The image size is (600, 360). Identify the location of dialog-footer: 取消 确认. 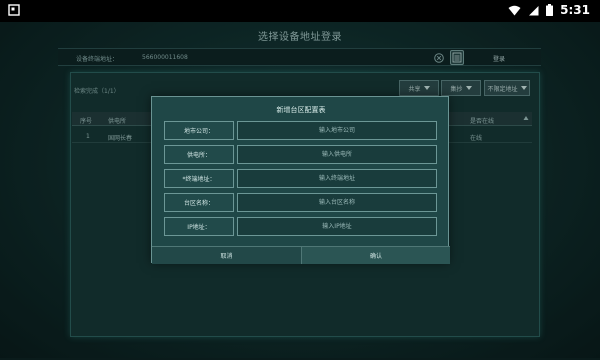
(301, 255).